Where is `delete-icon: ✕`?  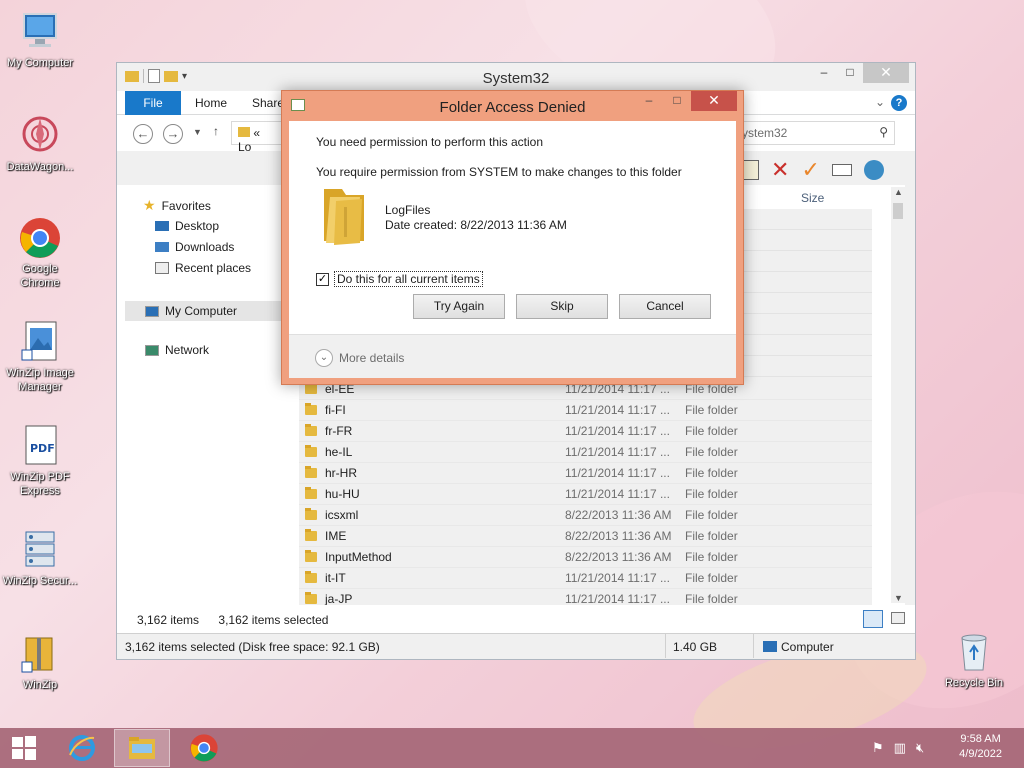
delete-icon: ✕ is located at coordinates (780, 170).